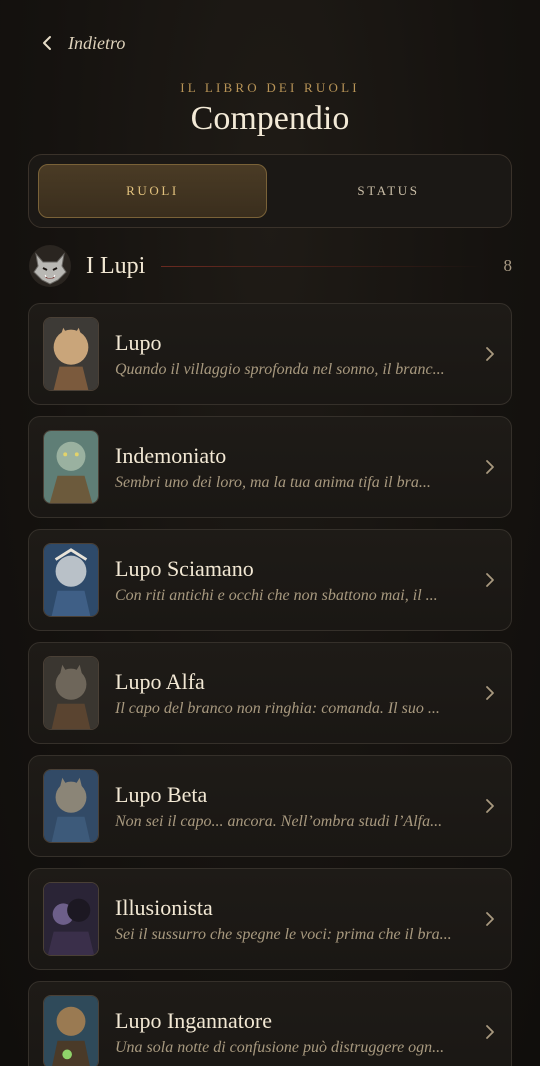 The height and width of the screenshot is (1066, 540). Describe the element at coordinates (116, 265) in the screenshot. I see `group-name: I Lupi` at that location.